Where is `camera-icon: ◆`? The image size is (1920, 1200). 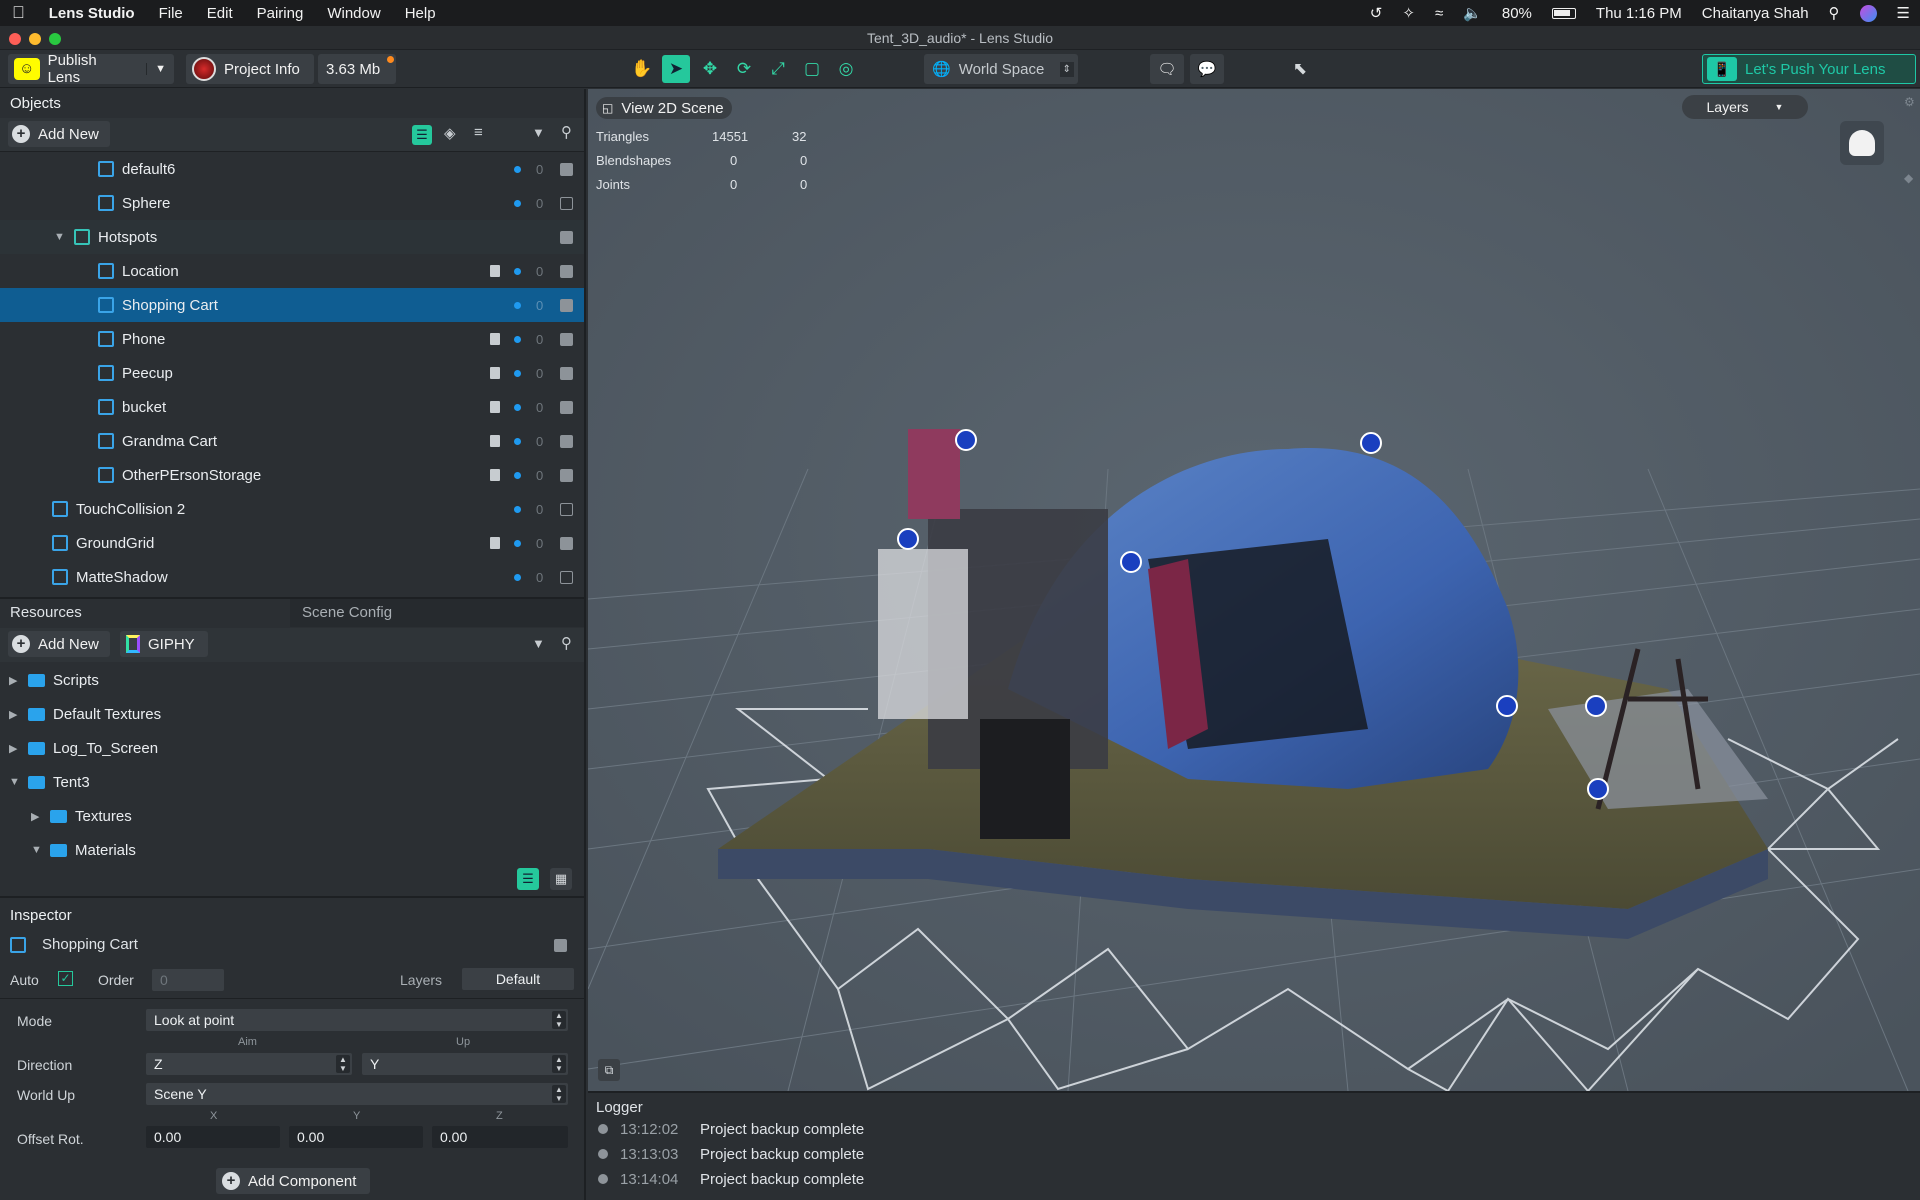
camera-icon: ◆ is located at coordinates (1908, 178).